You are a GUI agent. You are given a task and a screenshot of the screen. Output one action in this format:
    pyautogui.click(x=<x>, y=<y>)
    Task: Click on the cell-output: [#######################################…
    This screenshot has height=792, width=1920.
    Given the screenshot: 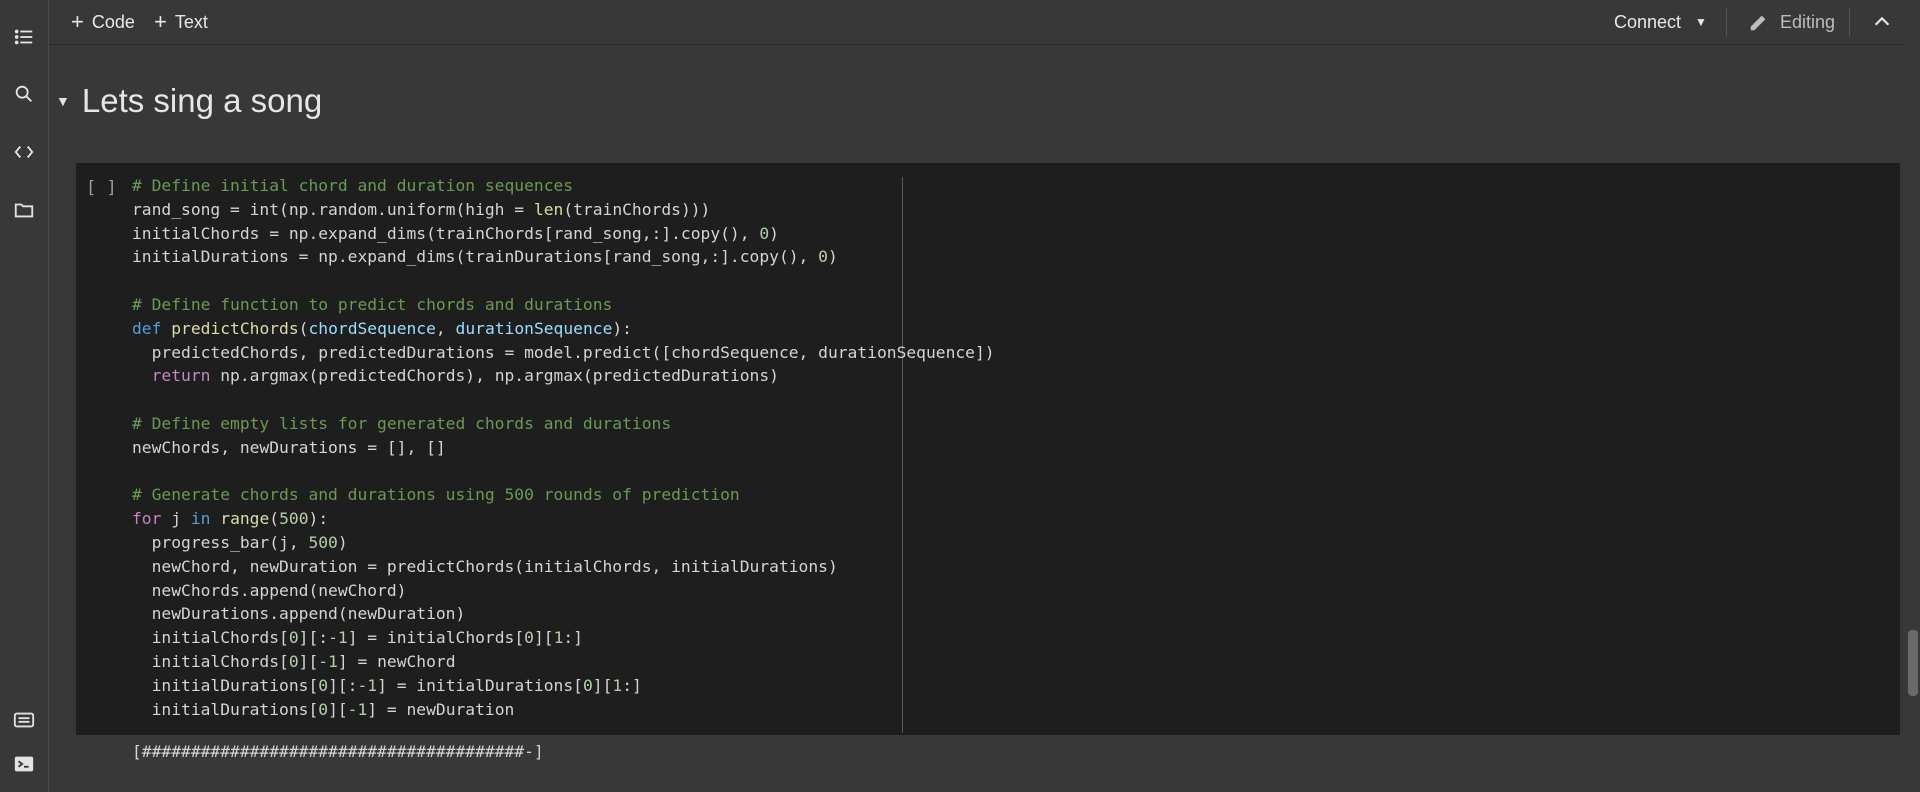 What is the action you would take?
    pyautogui.click(x=338, y=751)
    